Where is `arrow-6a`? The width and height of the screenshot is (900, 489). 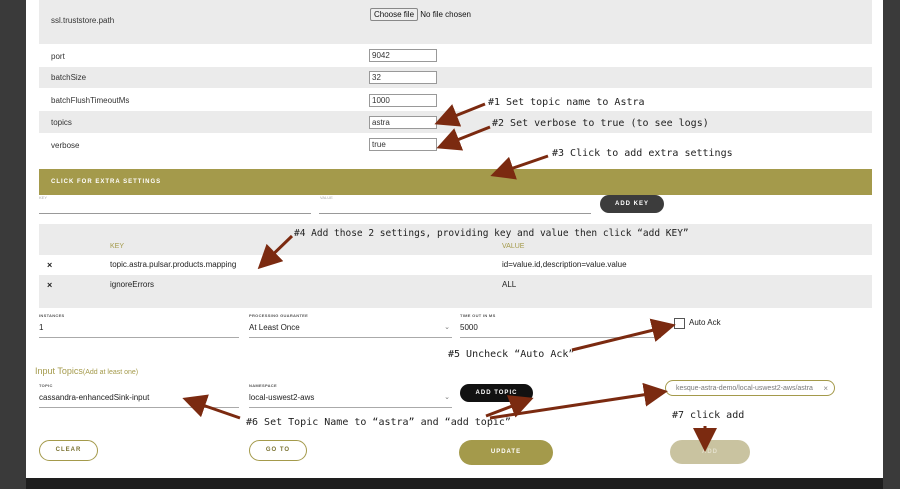 arrow-6a is located at coordinates (211, 407).